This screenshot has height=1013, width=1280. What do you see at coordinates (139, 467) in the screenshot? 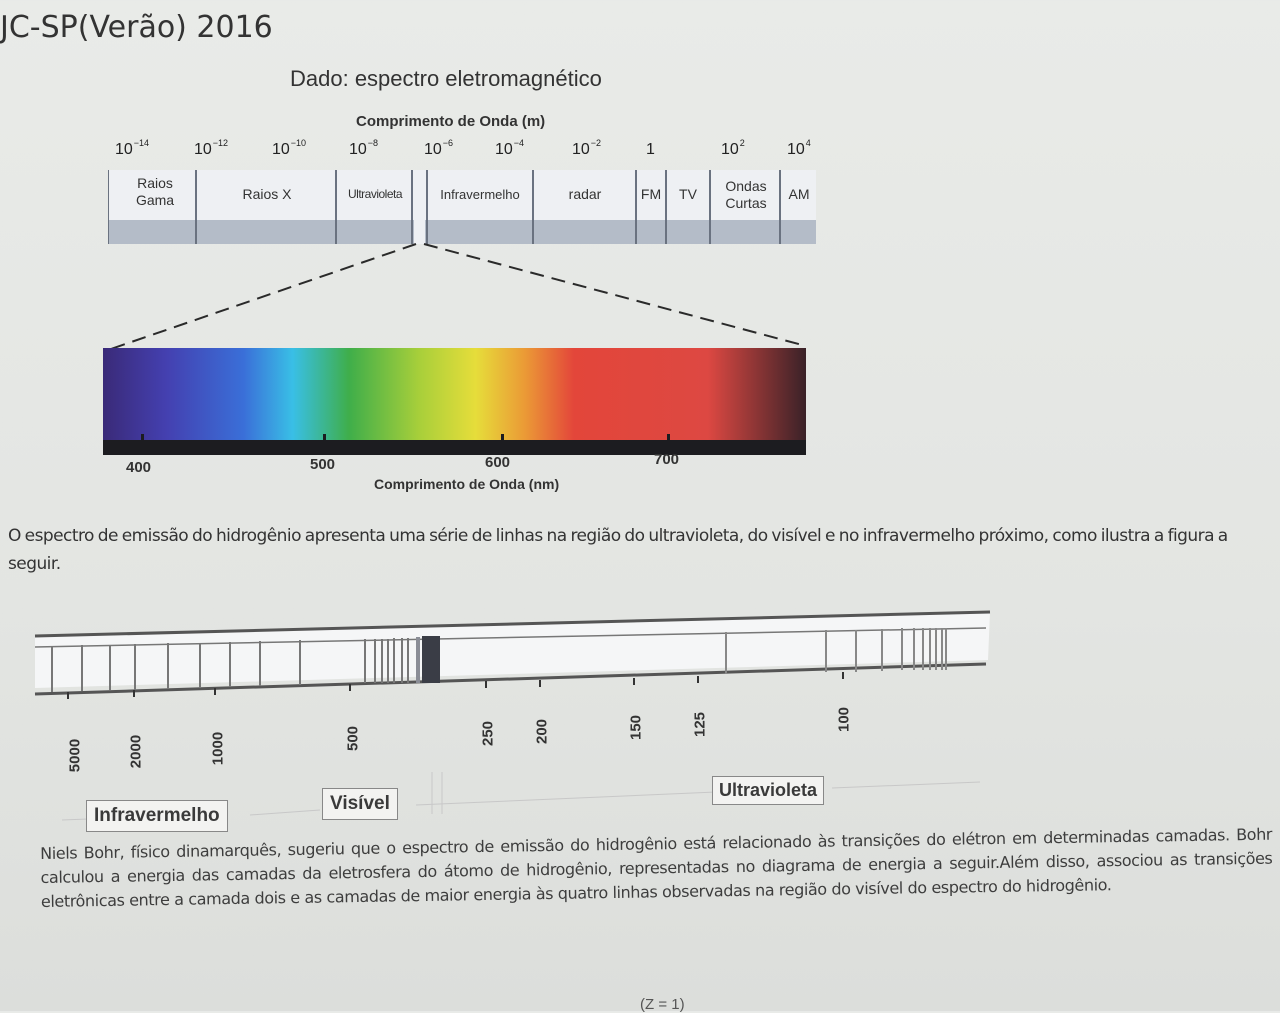
I see `nm-tick-label: 400` at bounding box center [139, 467].